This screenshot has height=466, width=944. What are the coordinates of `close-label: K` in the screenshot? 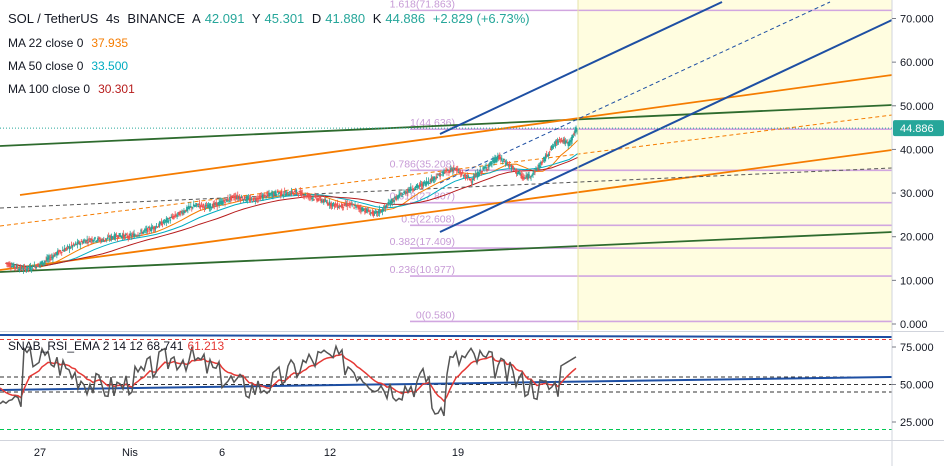 It's located at (377, 18).